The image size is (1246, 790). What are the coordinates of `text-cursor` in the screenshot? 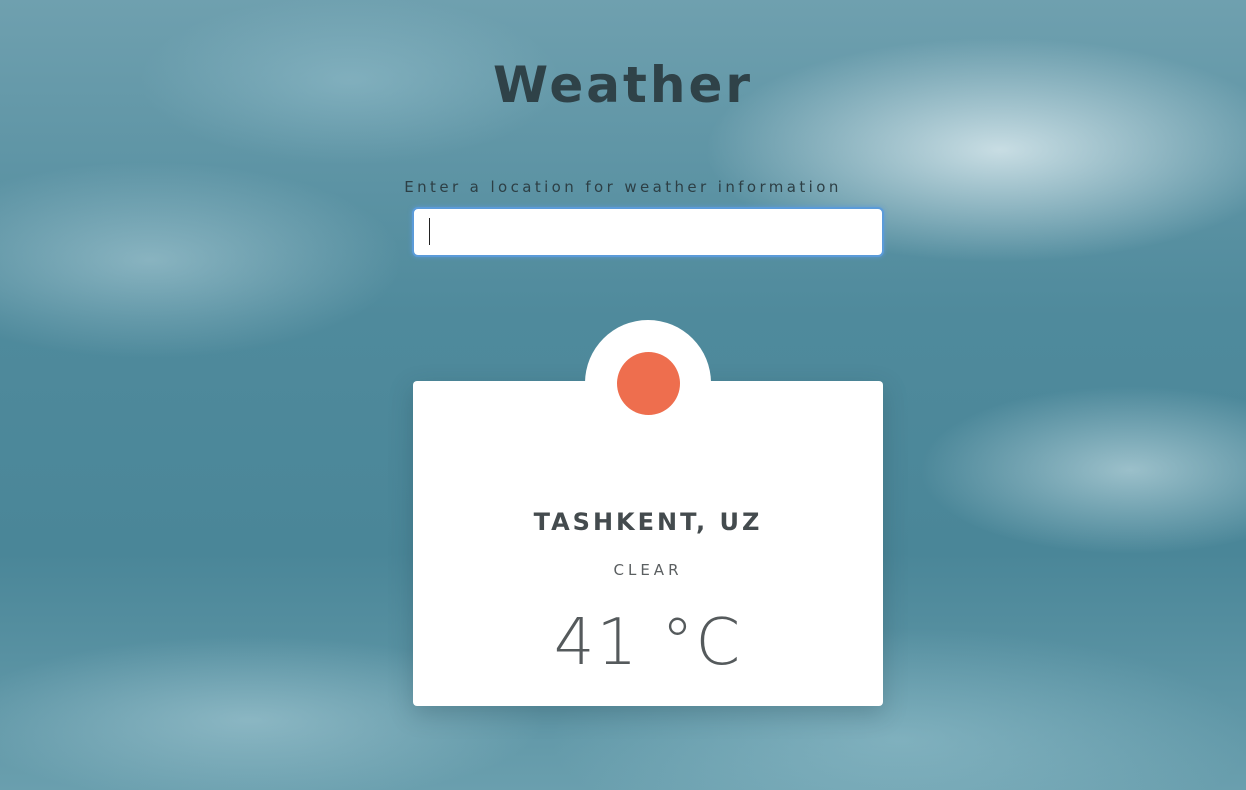 It's located at (429, 231).